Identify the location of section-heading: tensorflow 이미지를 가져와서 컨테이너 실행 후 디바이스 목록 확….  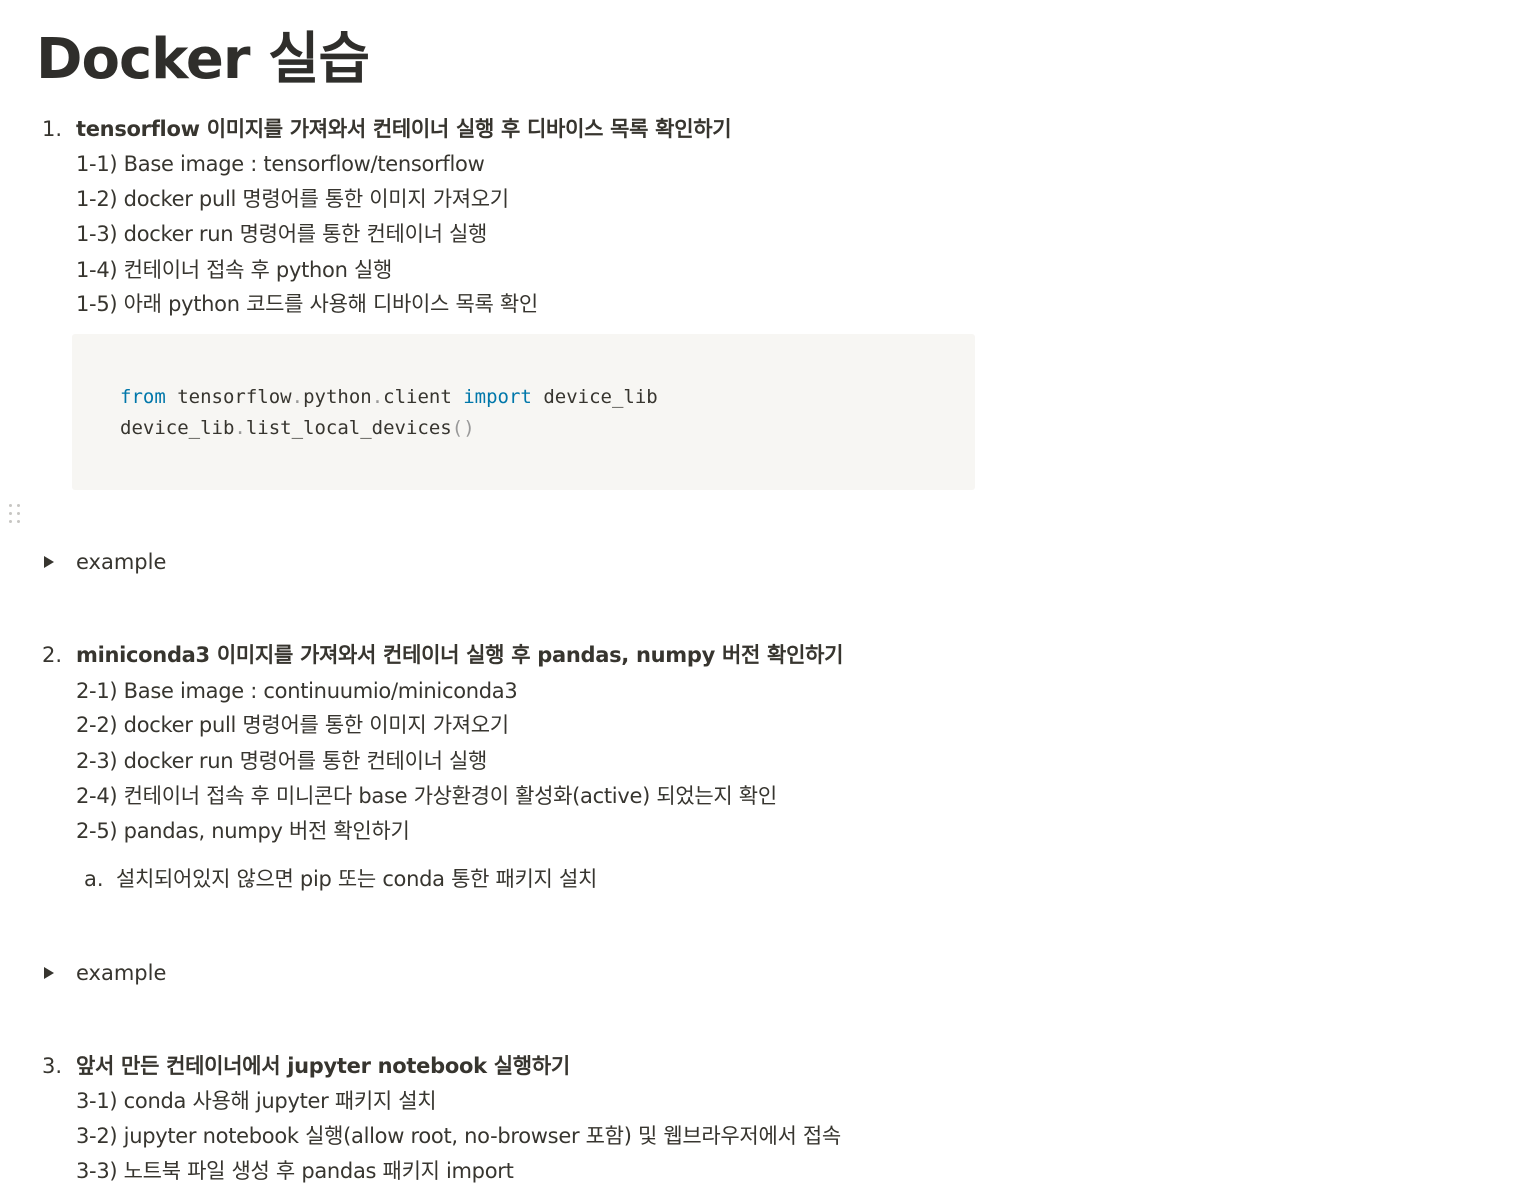
(404, 129).